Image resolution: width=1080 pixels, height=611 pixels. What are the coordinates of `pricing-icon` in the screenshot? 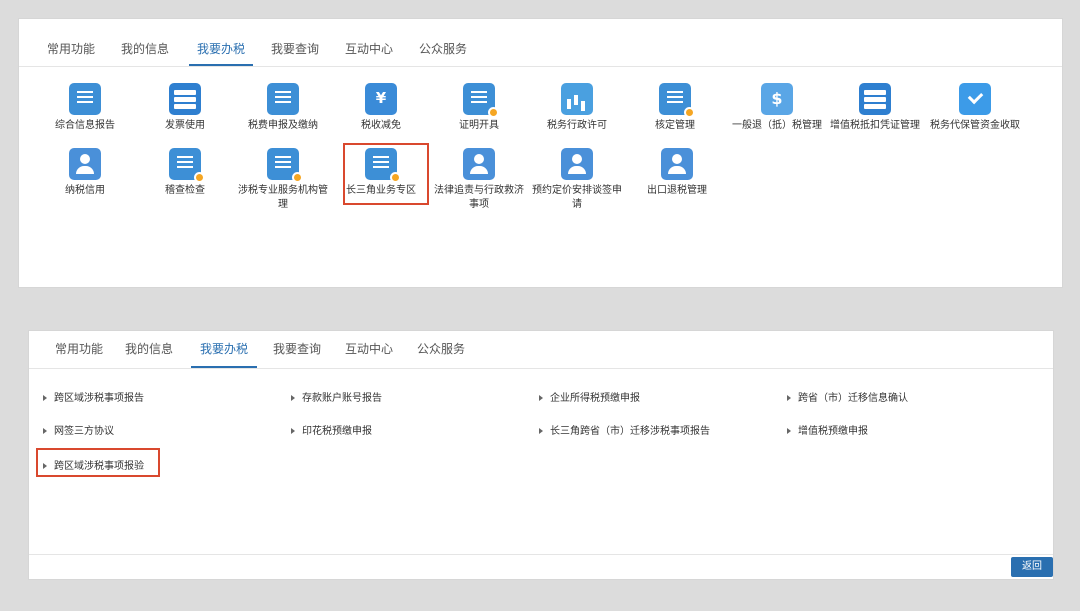 It's located at (577, 164).